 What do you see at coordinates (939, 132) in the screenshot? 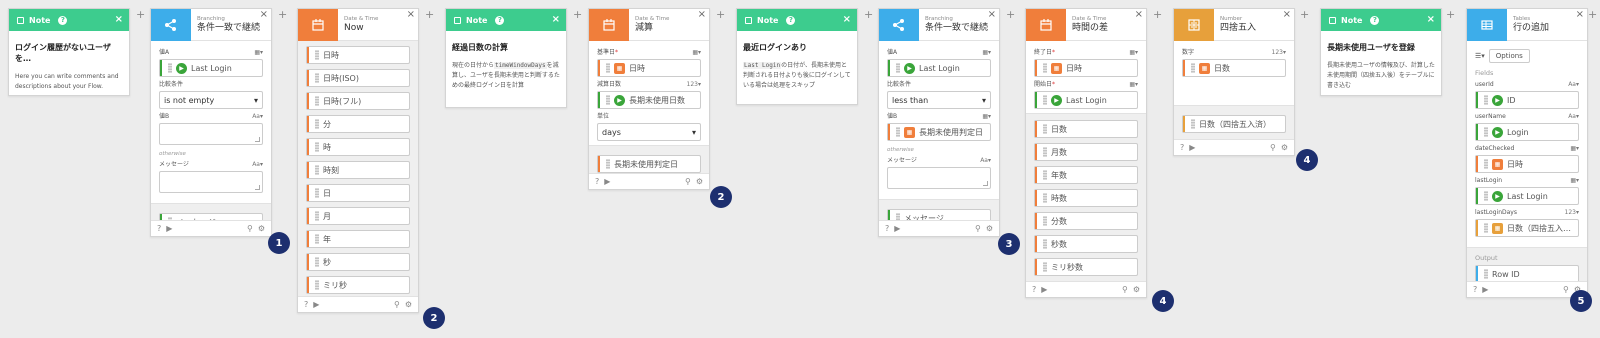
I see `value-b-input: ▦ 長期未使用判定日` at bounding box center [939, 132].